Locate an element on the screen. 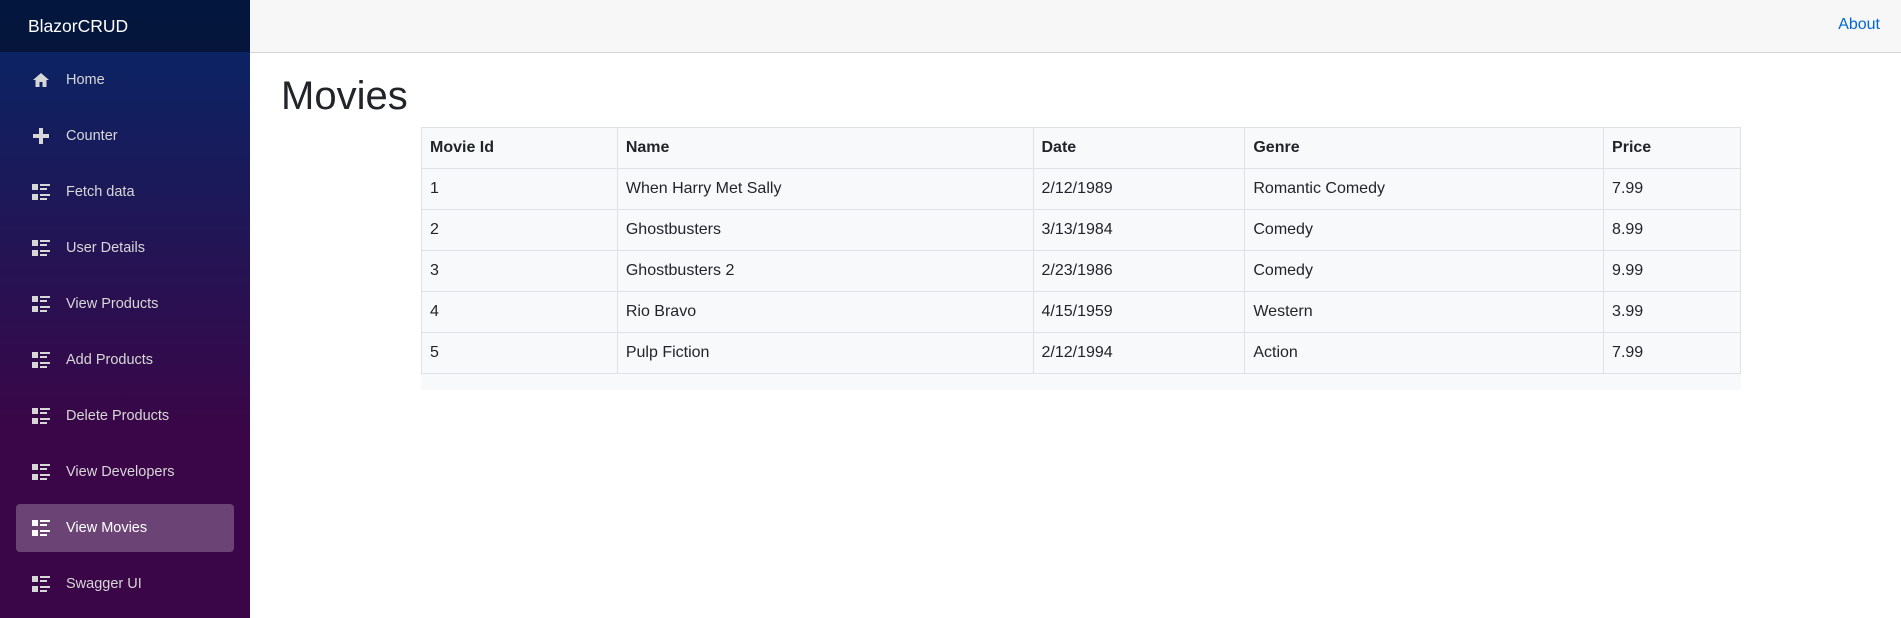 The image size is (1901, 618). sidebar-item-counter: Counter is located at coordinates (125, 136).